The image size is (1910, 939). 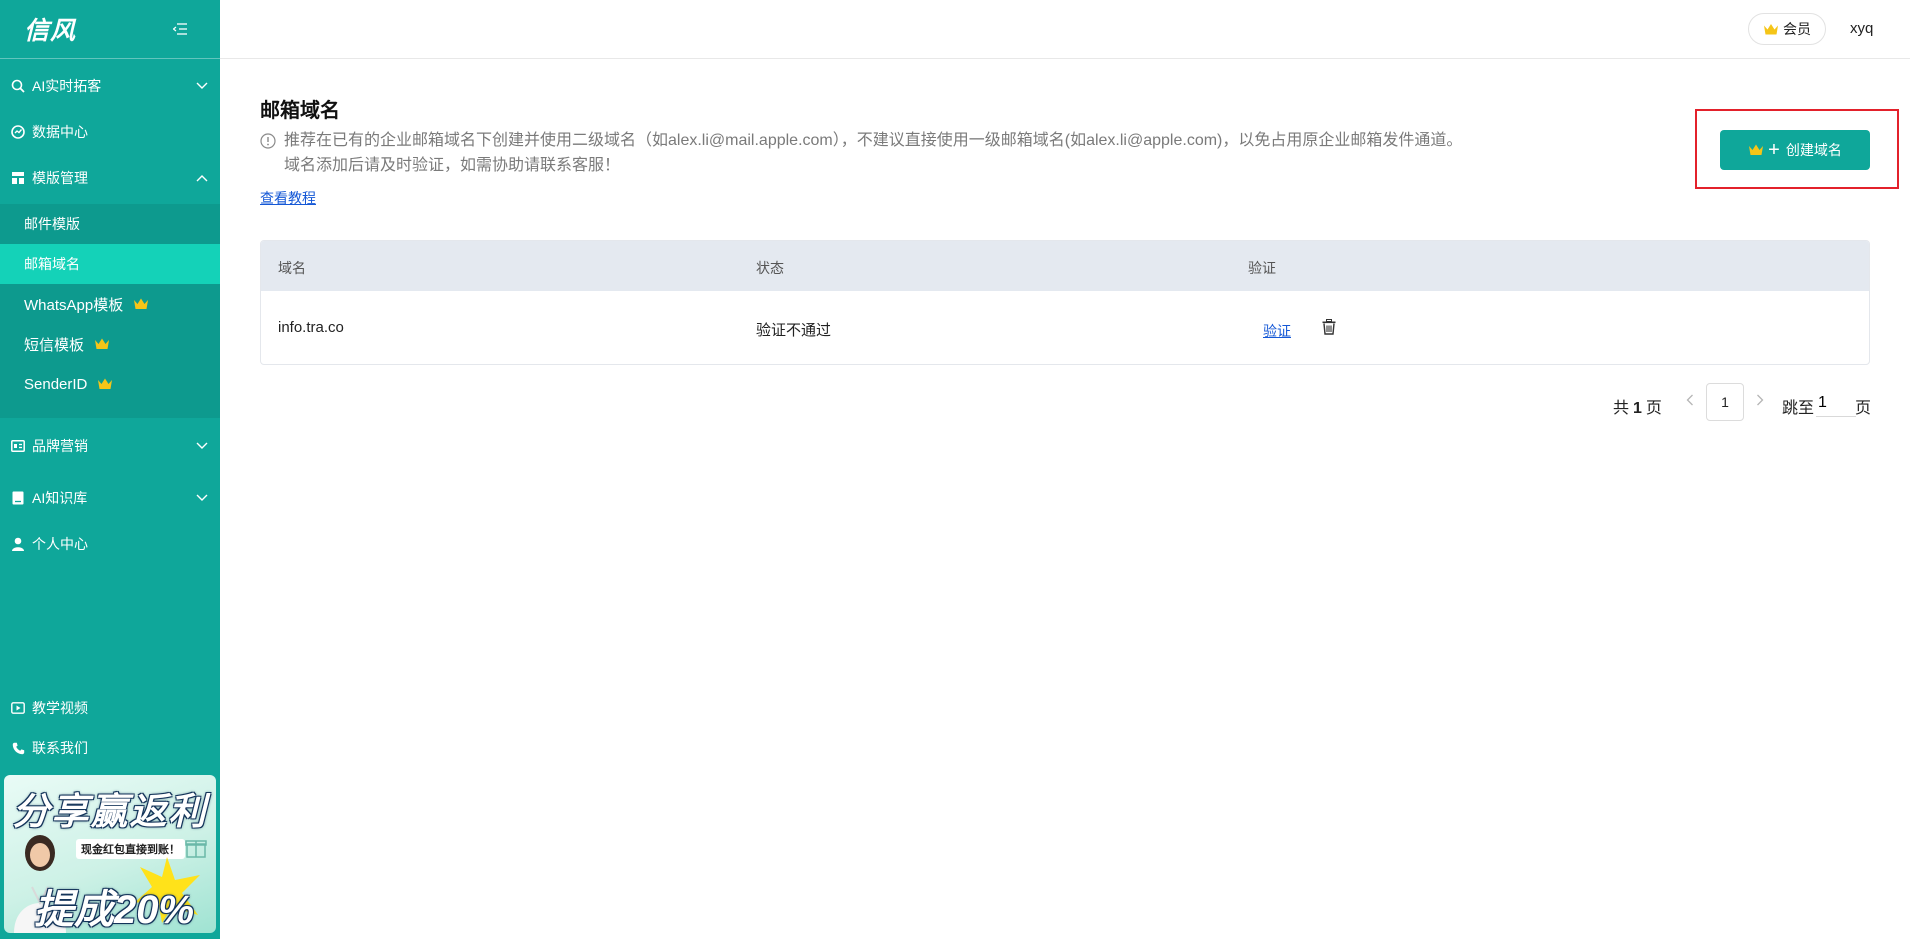 What do you see at coordinates (110, 544) in the screenshot?
I see `sidebar-item-personal-center: 个人中心` at bounding box center [110, 544].